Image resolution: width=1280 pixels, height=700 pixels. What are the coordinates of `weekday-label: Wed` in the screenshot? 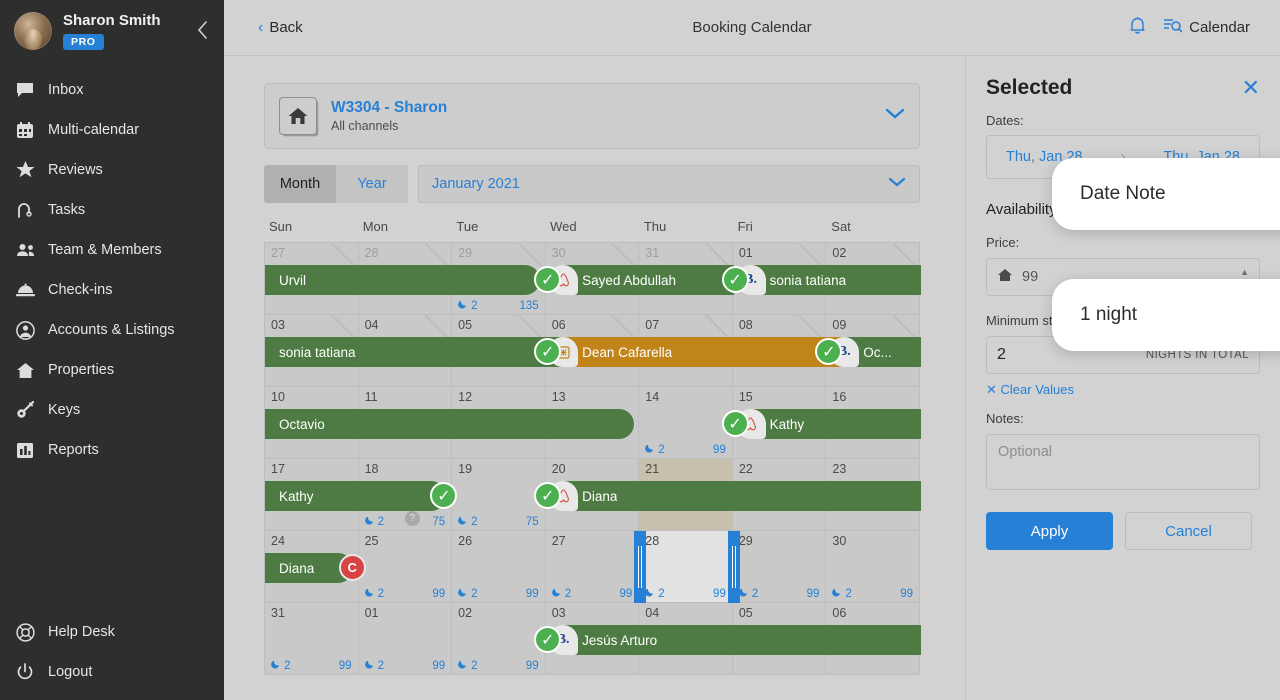 It's located at (563, 226).